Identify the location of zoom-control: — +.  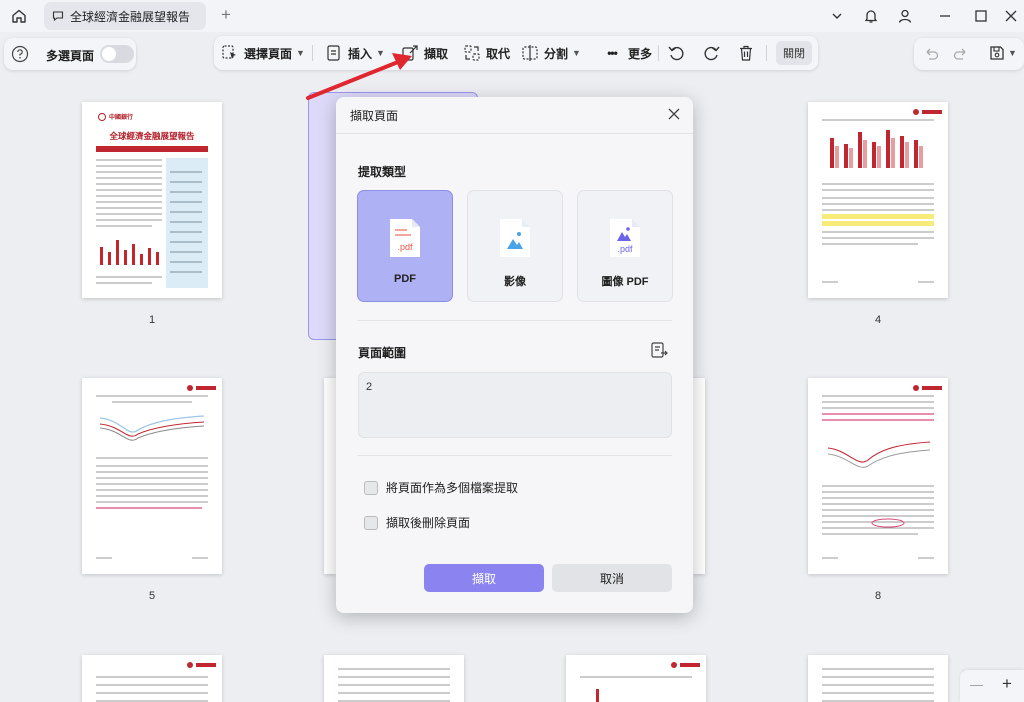
(992, 686).